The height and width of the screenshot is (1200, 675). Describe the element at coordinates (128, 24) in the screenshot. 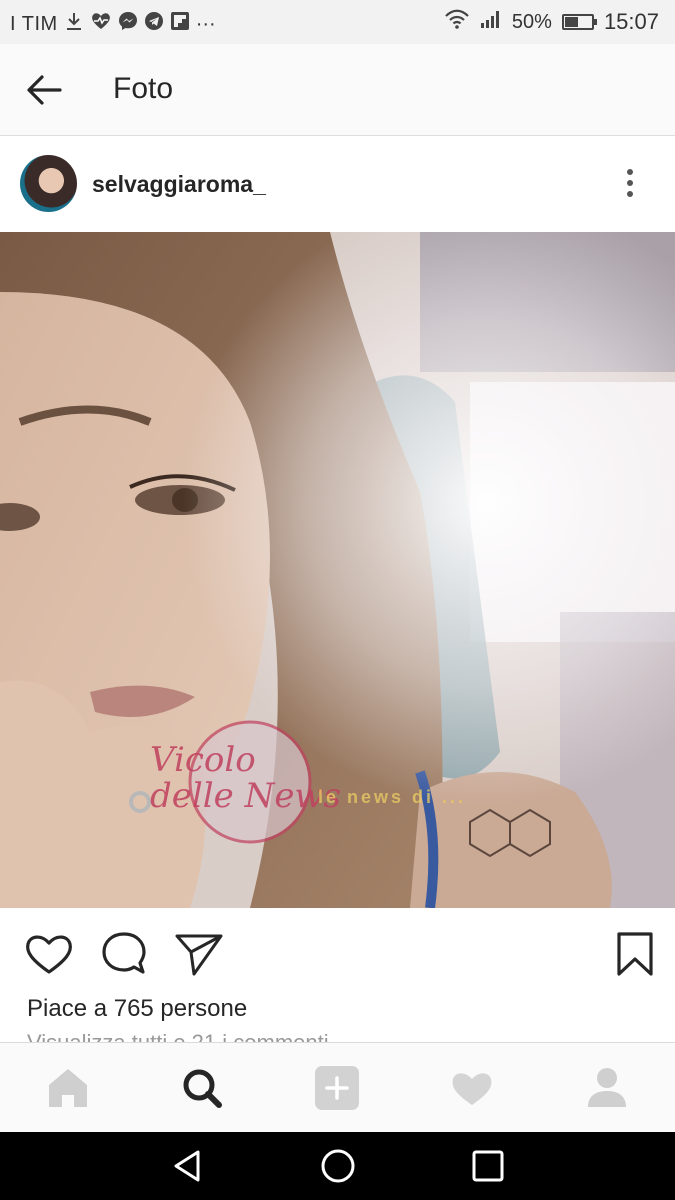

I see `messenger-icon` at that location.